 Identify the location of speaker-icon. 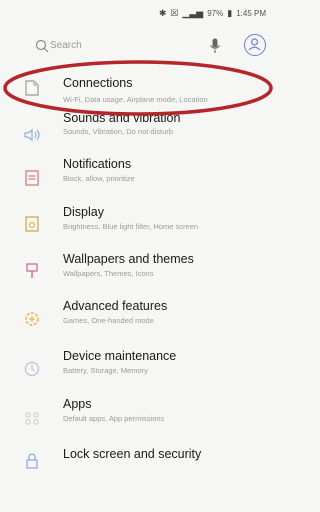
(32, 135).